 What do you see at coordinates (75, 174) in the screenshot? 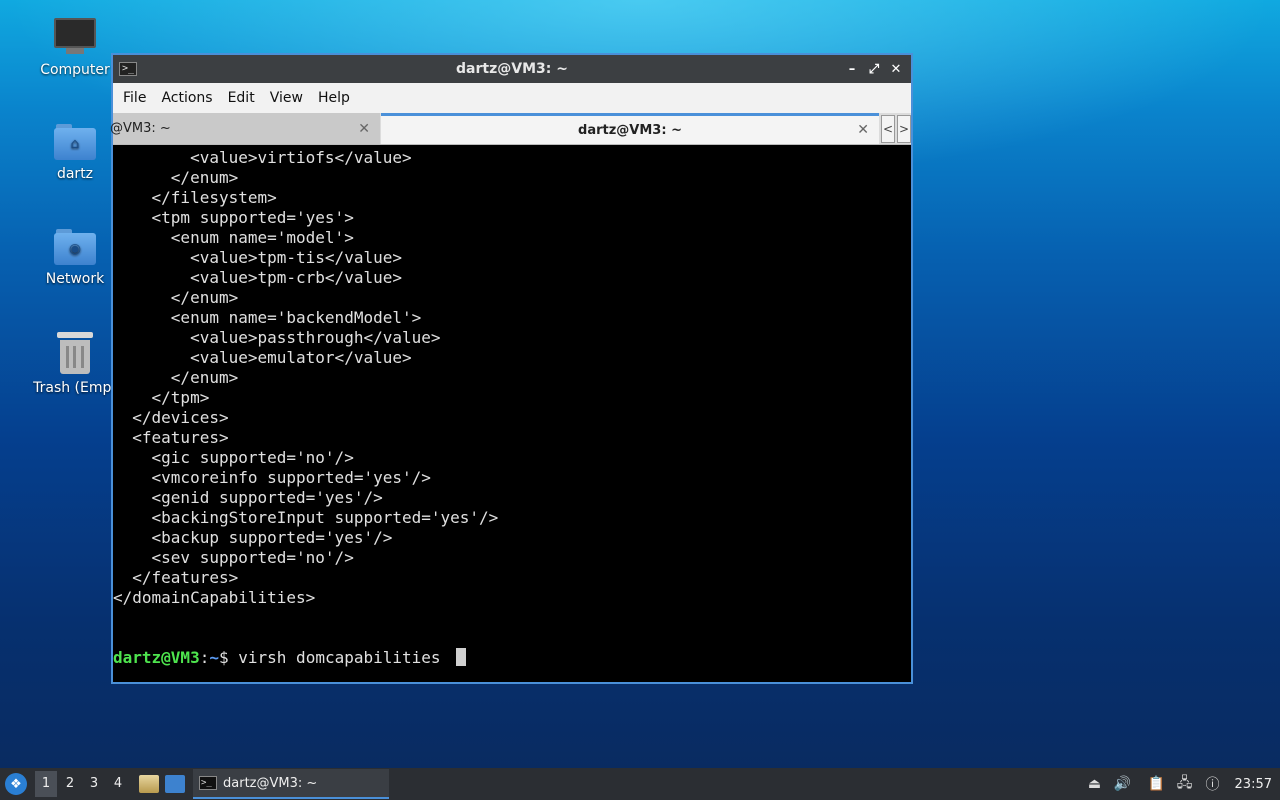
I see `desktop-icon-label: dartz` at bounding box center [75, 174].